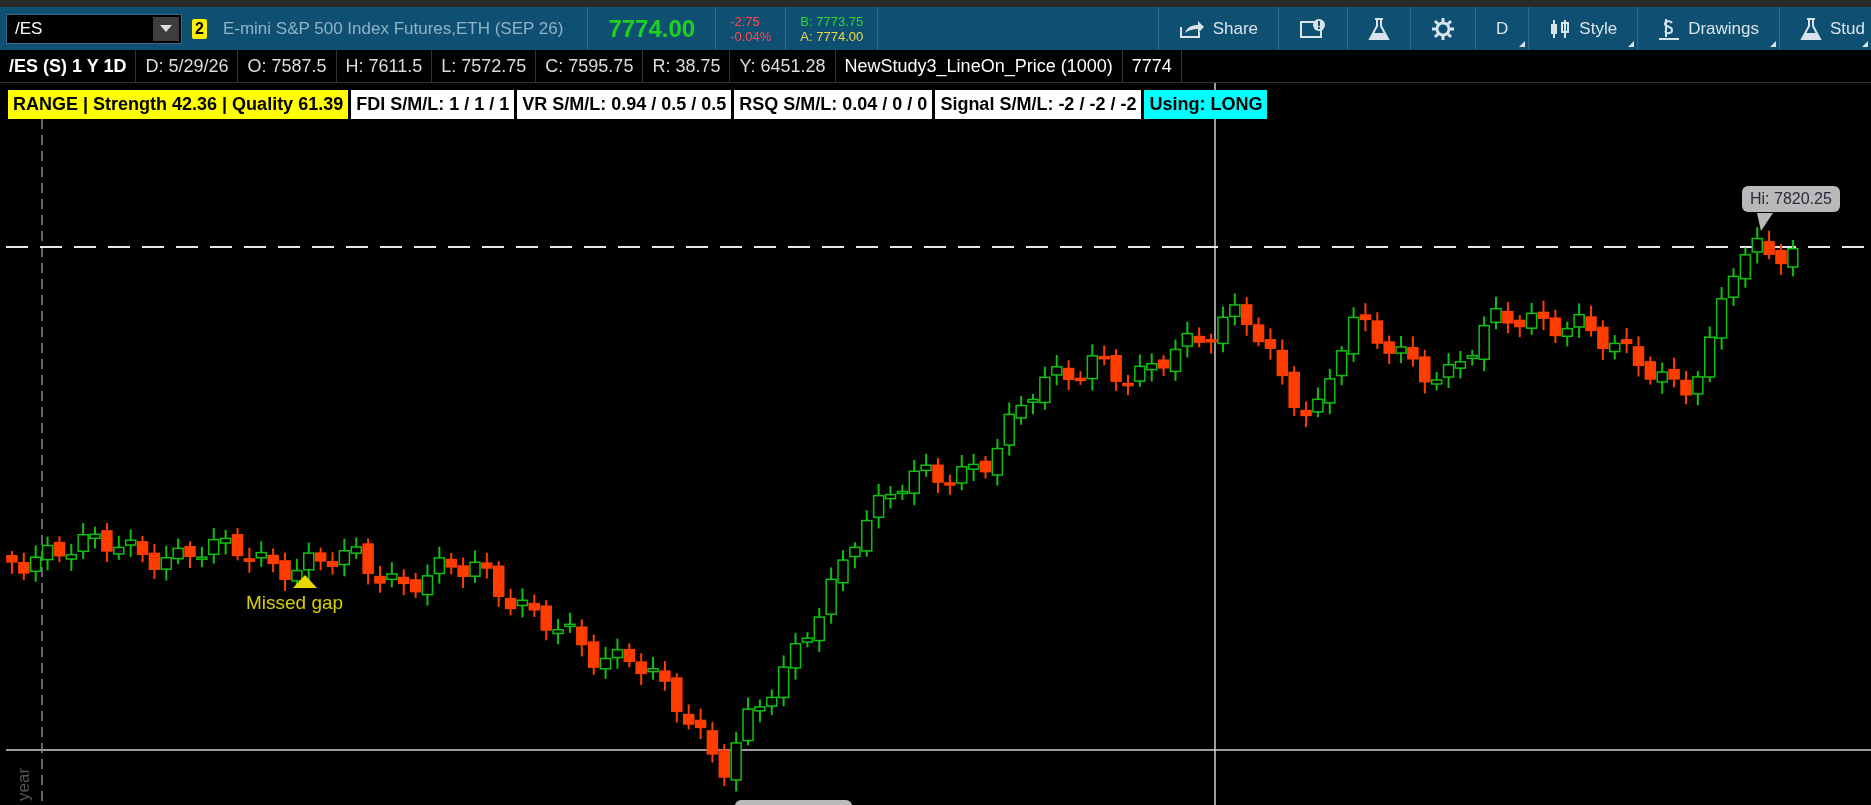 The width and height of the screenshot is (1871, 805). I want to click on dollar-pen-icon, so click(1669, 28).